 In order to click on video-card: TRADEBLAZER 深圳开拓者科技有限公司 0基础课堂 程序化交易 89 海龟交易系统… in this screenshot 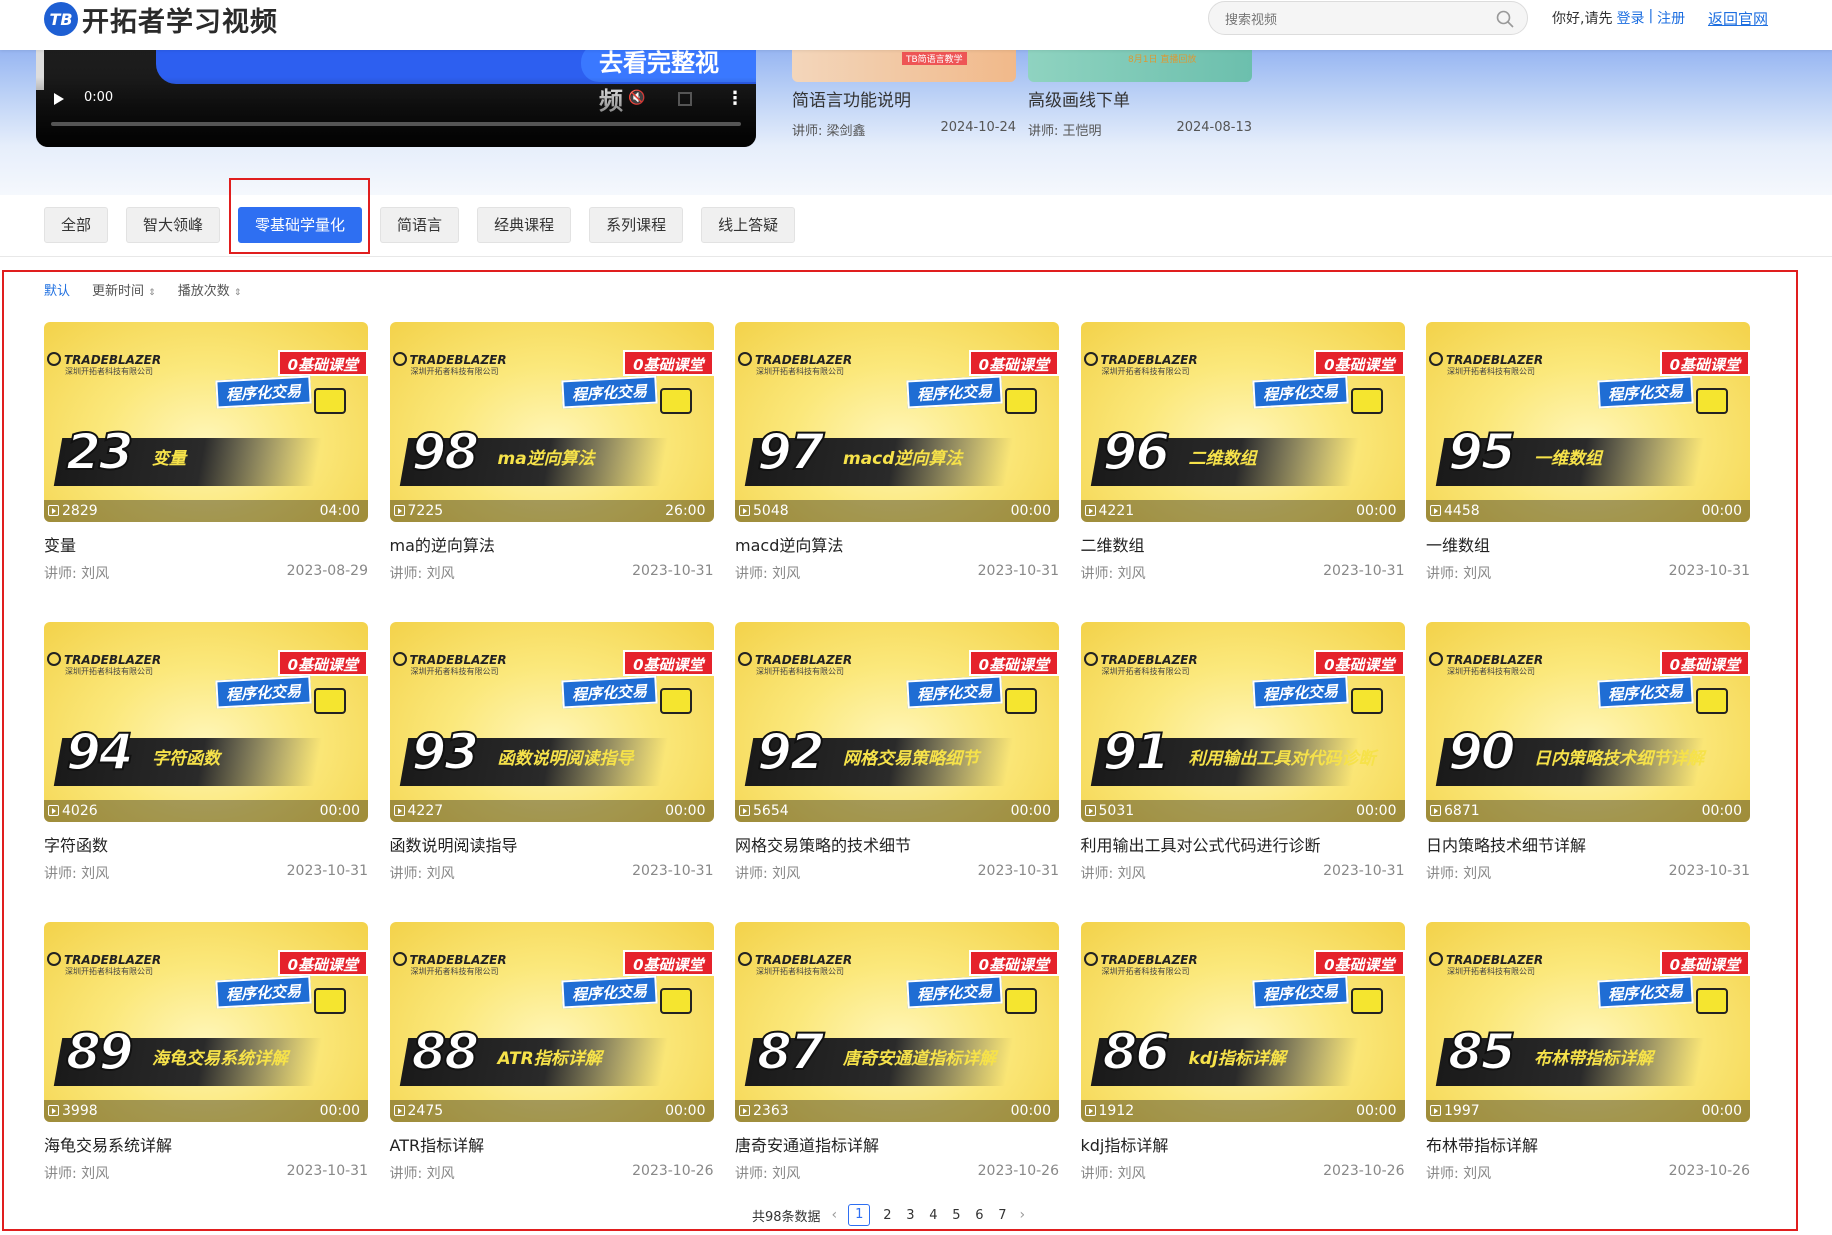, I will do `click(206, 1057)`.